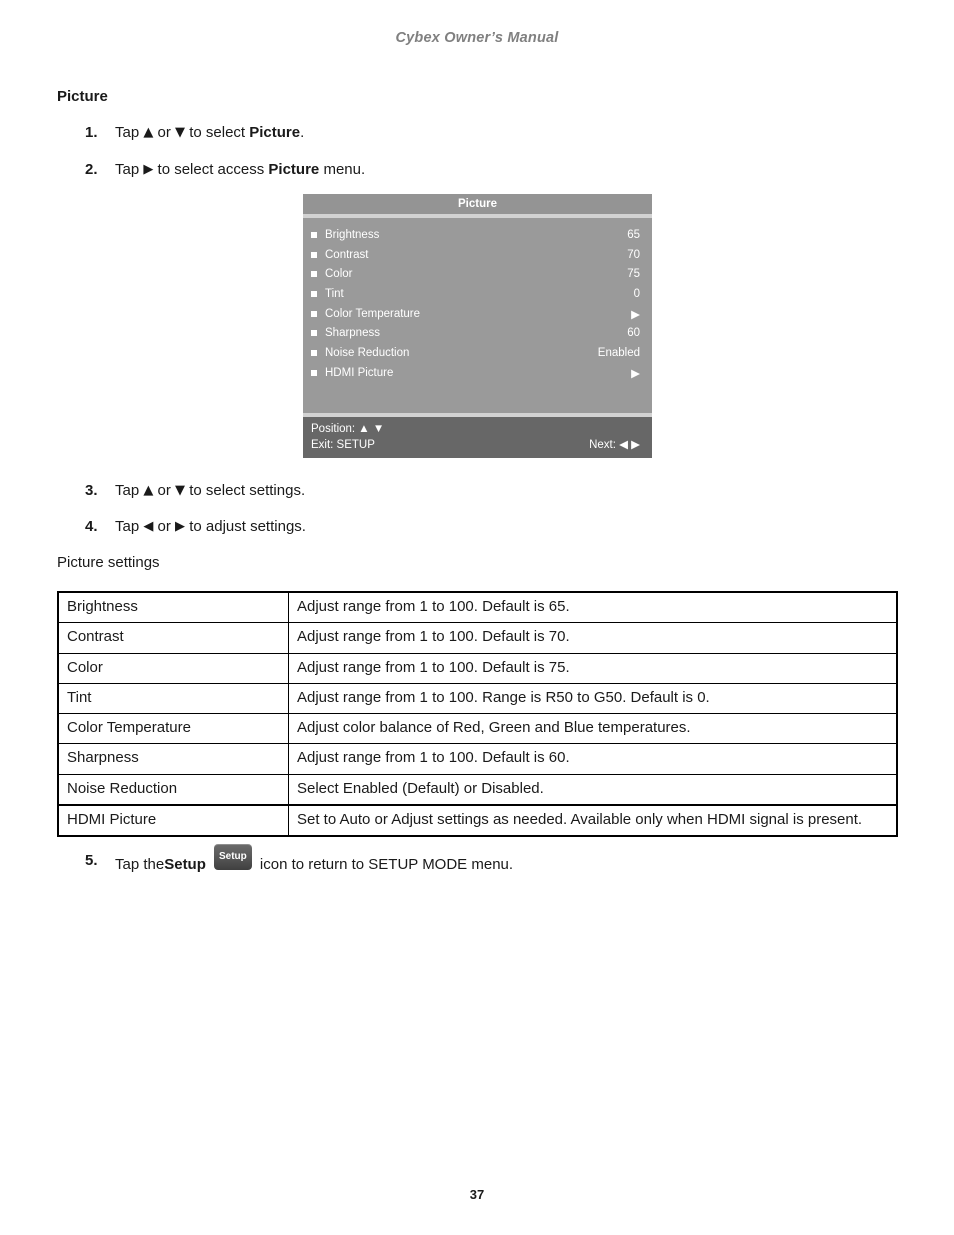  Describe the element at coordinates (373, 313) in the screenshot. I see `osd-label: Color Temperature` at that location.